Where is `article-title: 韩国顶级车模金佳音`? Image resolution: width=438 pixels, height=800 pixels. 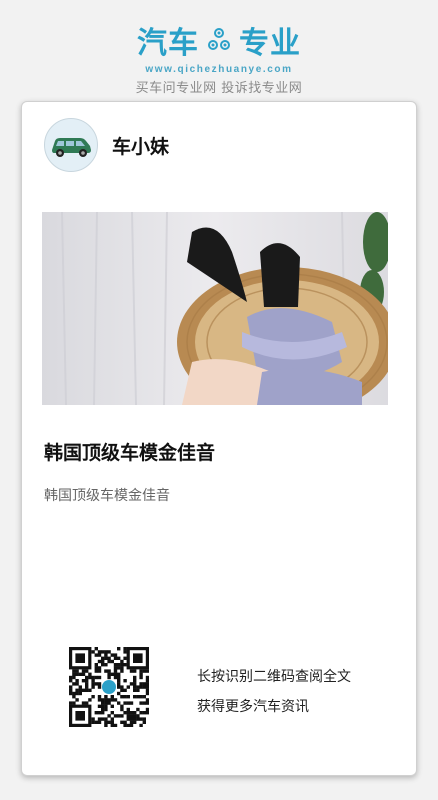
article-title: 韩国顶级车模金佳音 is located at coordinates (129, 451).